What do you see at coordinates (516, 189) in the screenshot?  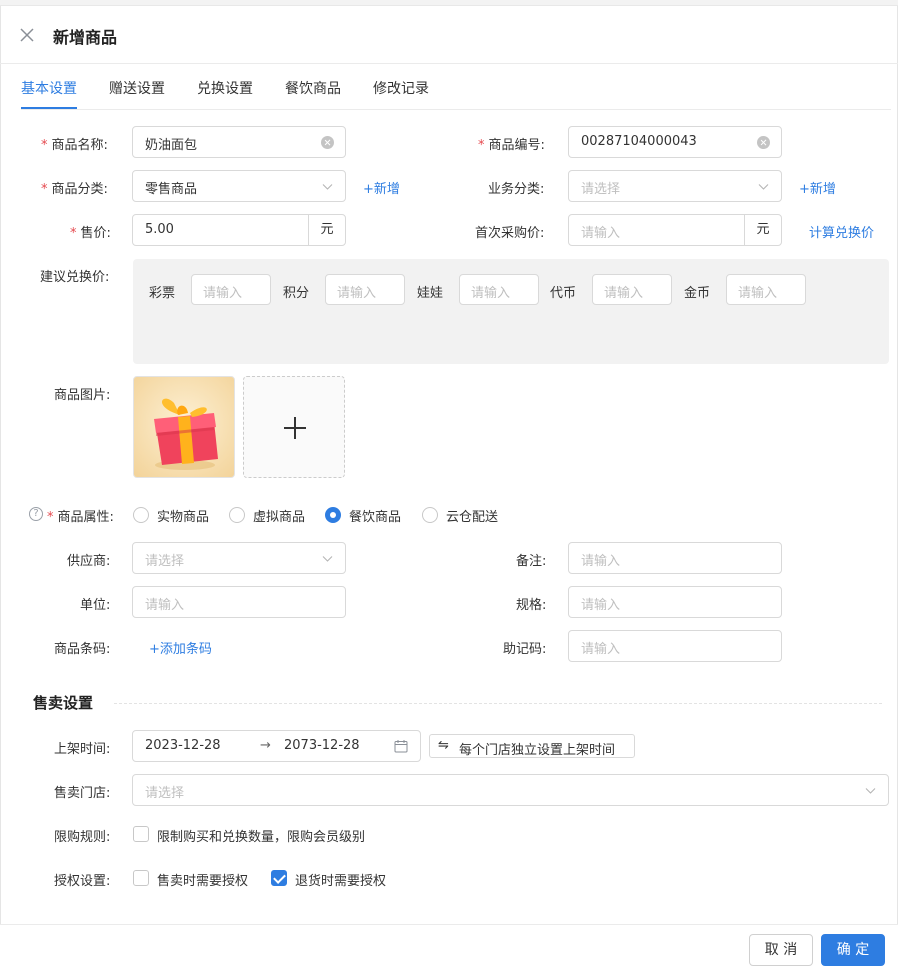 I see `business-category-label: 业务分类:` at bounding box center [516, 189].